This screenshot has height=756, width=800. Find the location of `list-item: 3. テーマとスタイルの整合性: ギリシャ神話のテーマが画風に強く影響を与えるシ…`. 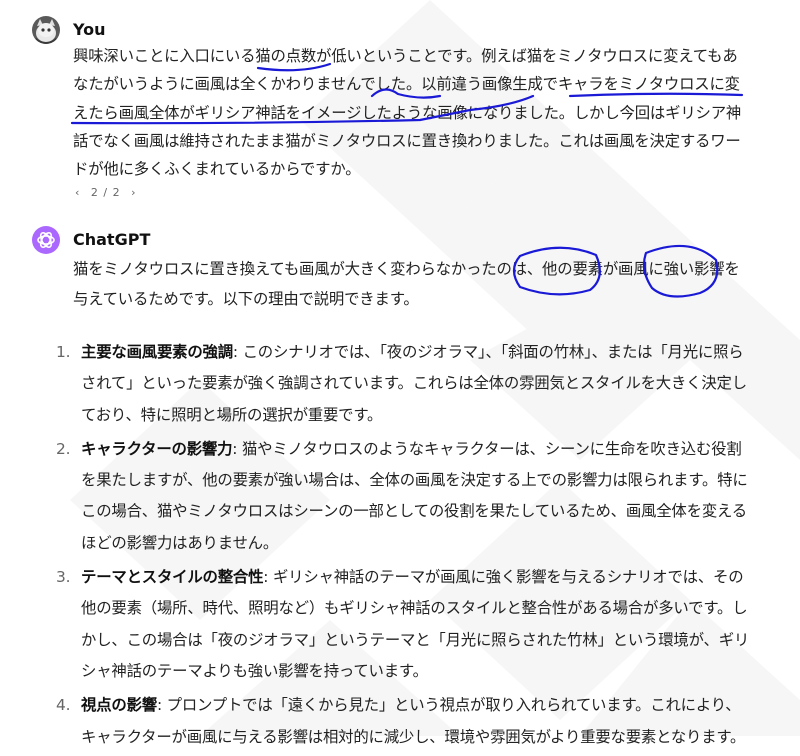

list-item: 3. テーマとスタイルの整合性: ギリシャ神話のテーマが画風に強く影響を与えるシ… is located at coordinates (398, 624).